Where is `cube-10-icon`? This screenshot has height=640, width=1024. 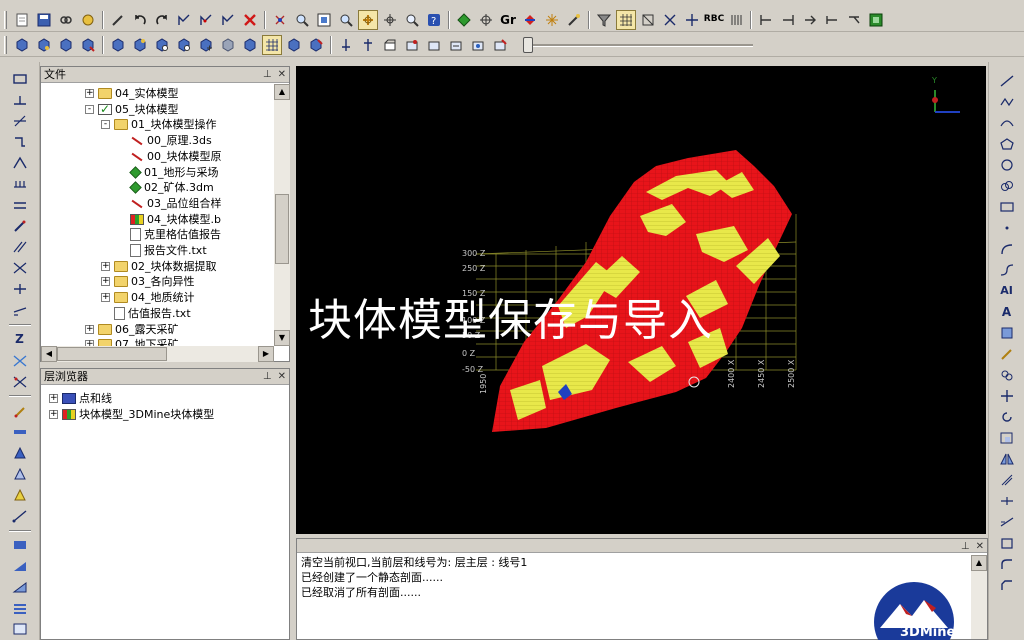
cube-10-icon is located at coordinates (228, 45).